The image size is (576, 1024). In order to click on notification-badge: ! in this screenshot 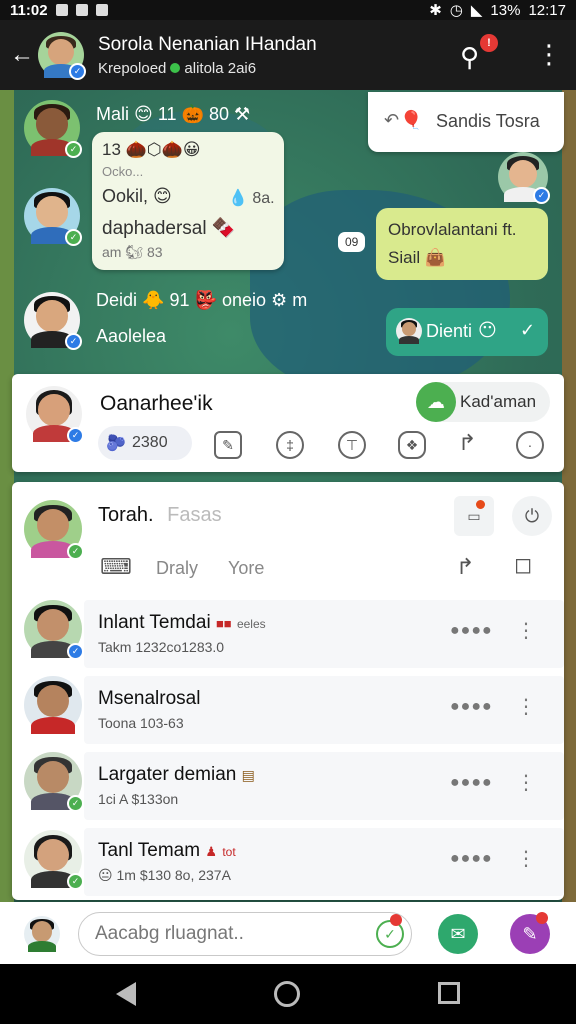, I will do `click(489, 43)`.